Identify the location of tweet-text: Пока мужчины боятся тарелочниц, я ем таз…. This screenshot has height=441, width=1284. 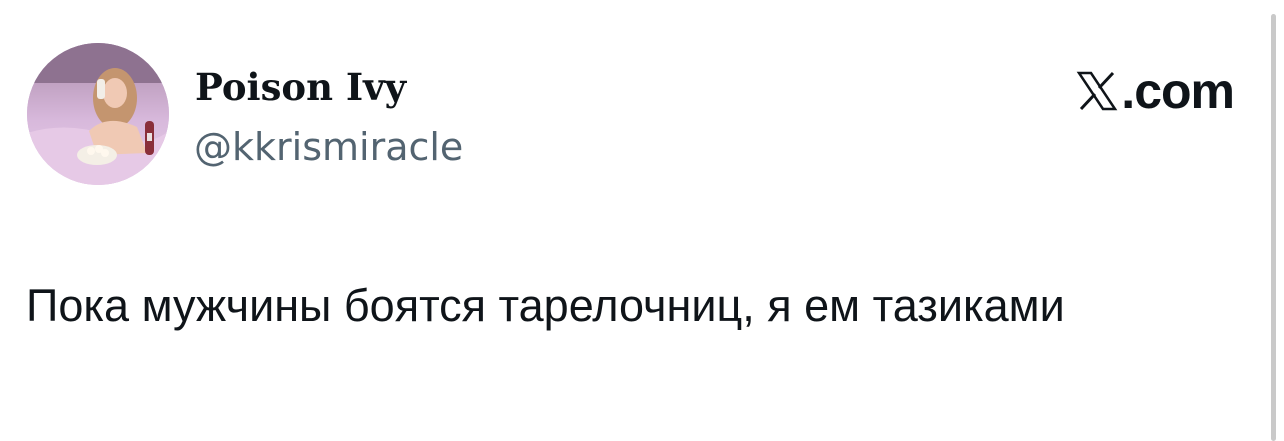
(545, 305).